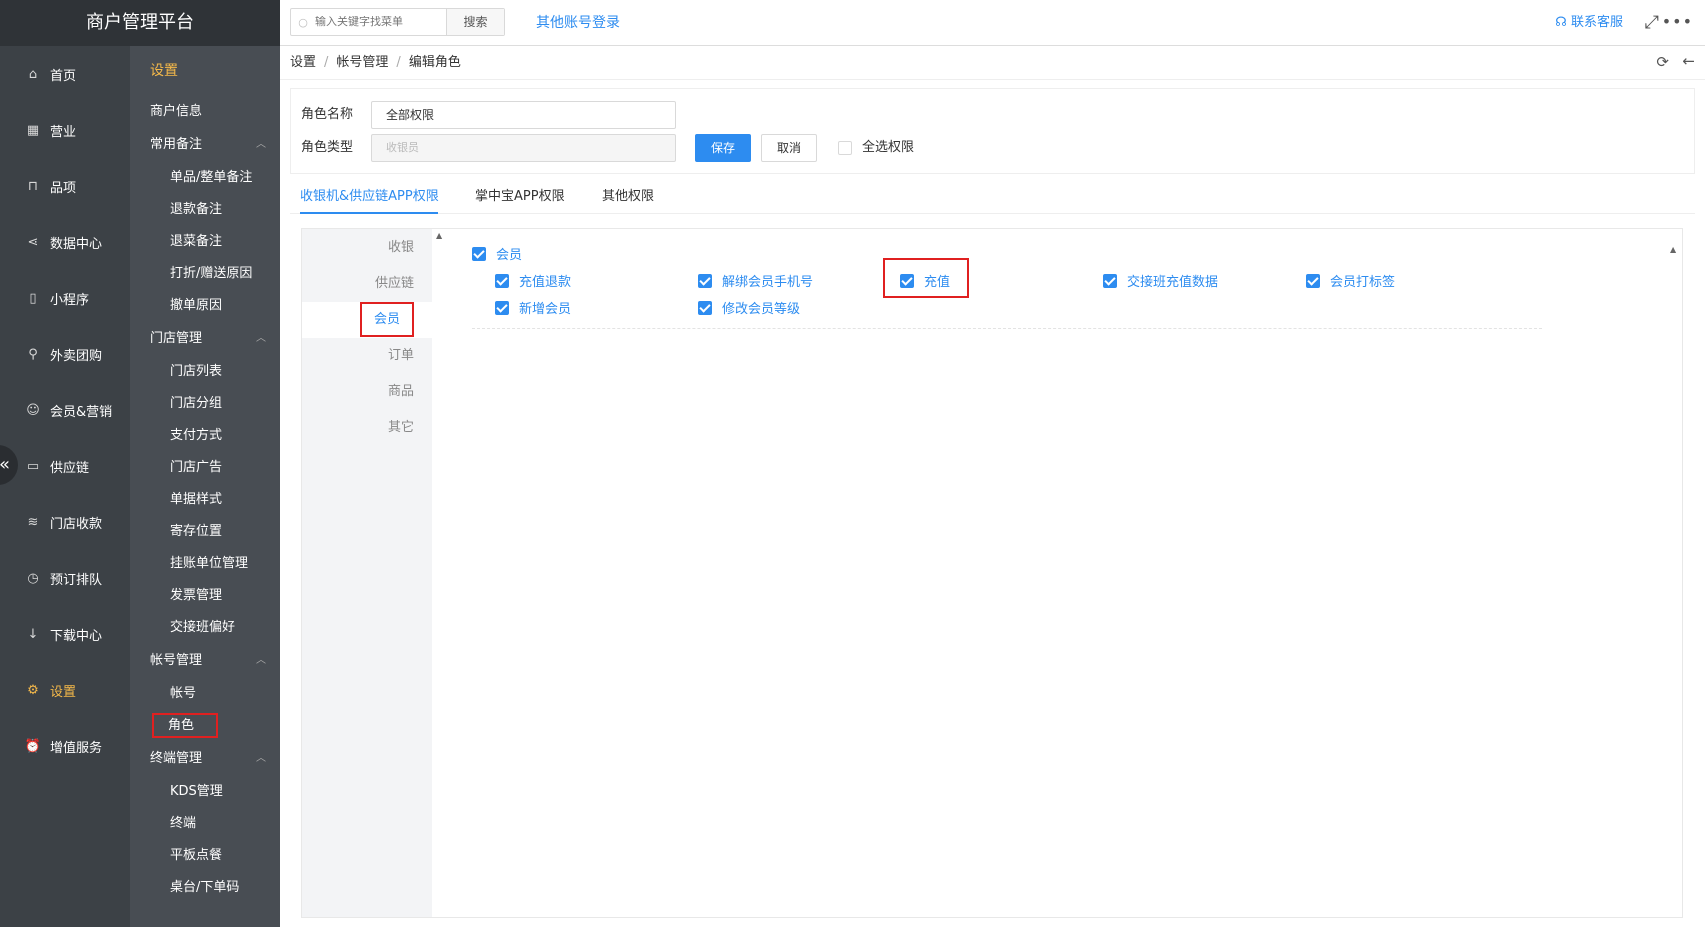  I want to click on contact-service-link: ☊ 联系客服, so click(1589, 23).